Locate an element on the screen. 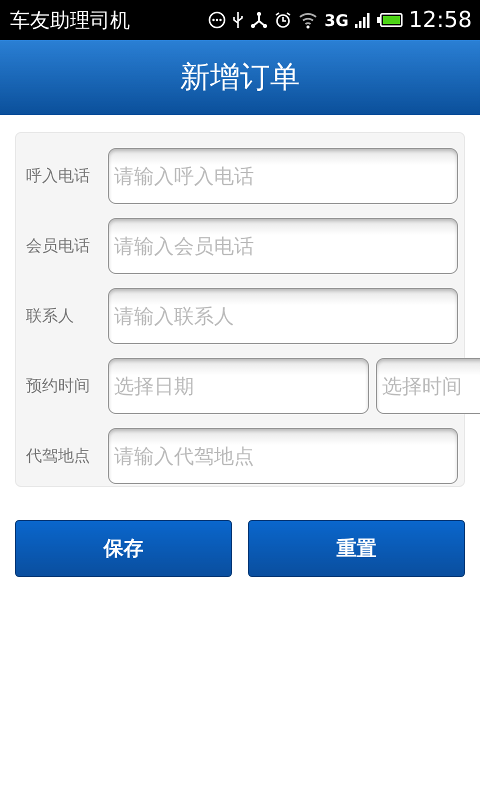 The image size is (480, 800). alarm-icon is located at coordinates (283, 20).